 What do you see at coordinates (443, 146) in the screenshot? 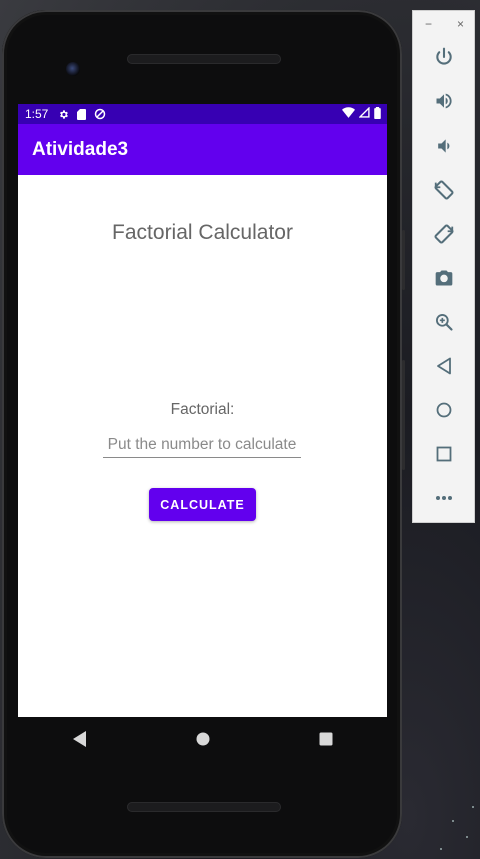
I see `volume-down-icon` at bounding box center [443, 146].